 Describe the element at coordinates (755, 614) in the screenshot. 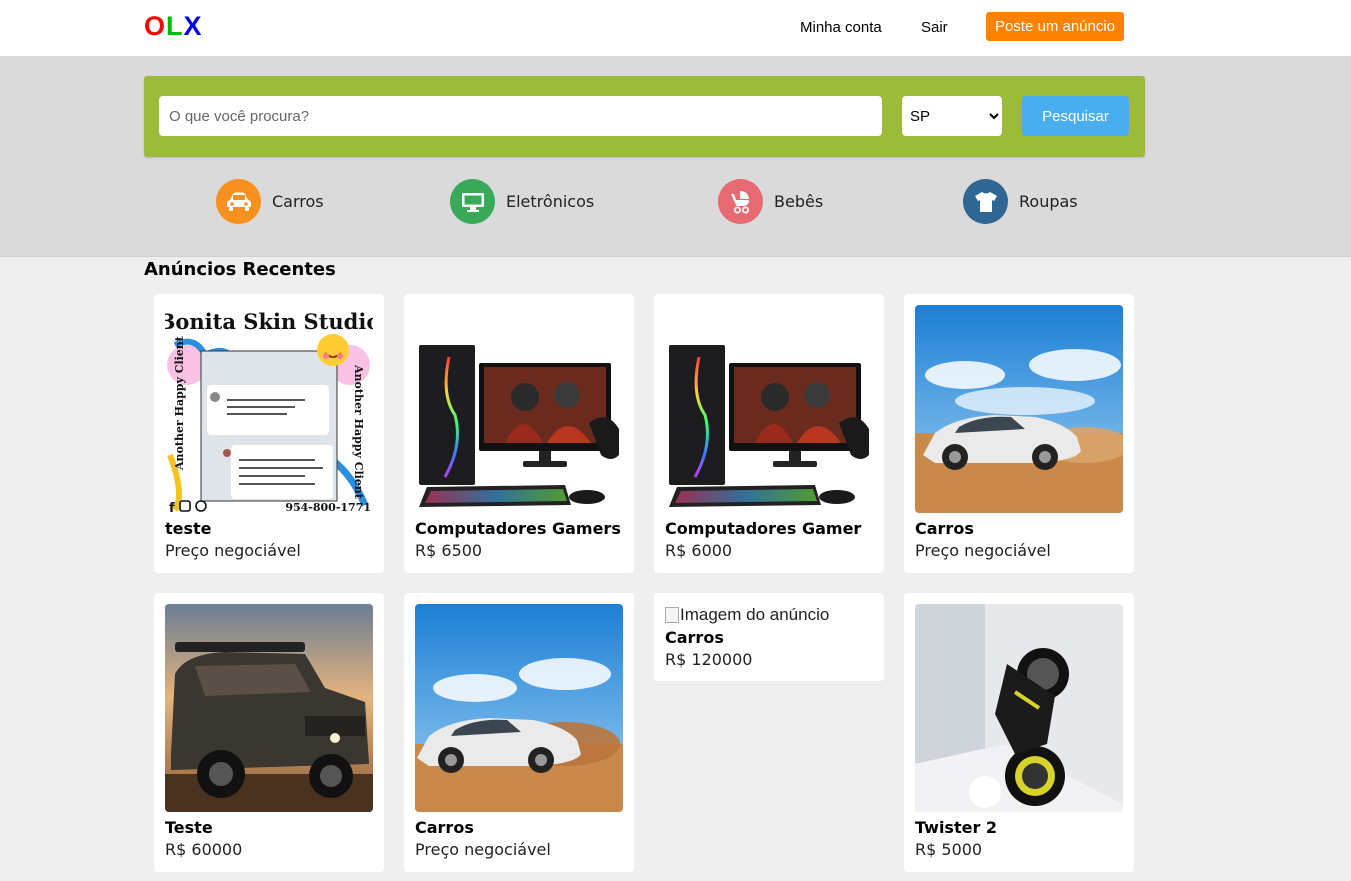

I see `ad-image-alt: Imagem do anúncio` at that location.